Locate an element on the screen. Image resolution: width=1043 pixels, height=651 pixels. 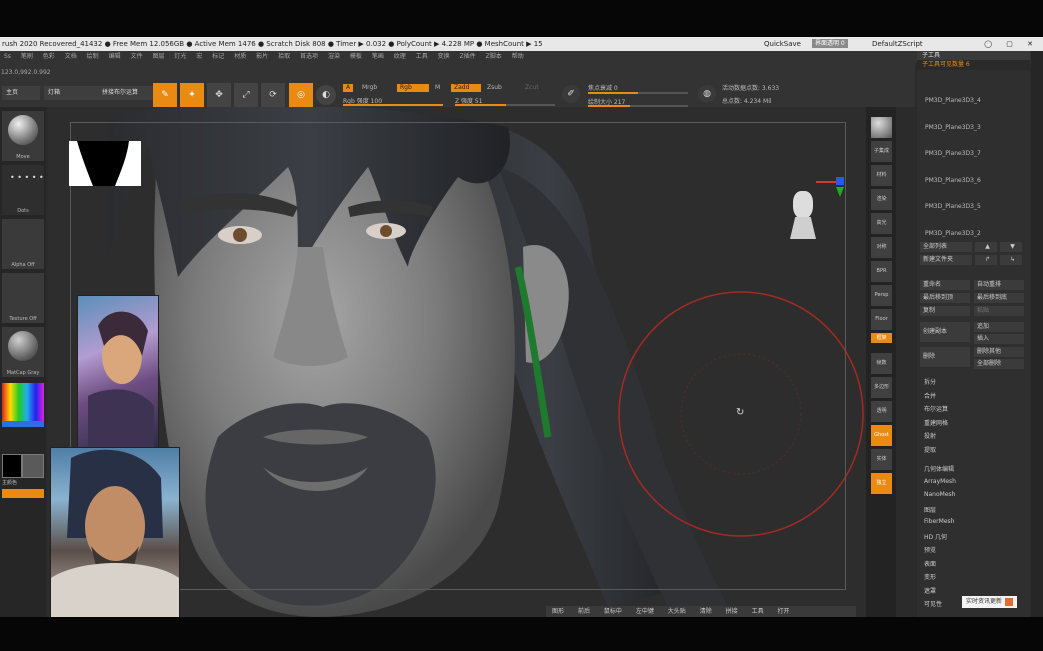
move-mode-button: ✥ is located at coordinates (219, 95).